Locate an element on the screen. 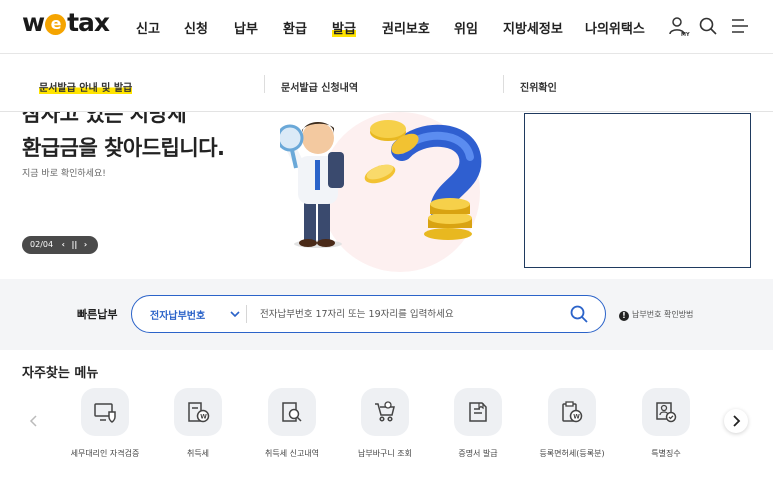  help-link-text: 납부번호 확인방법 is located at coordinates (663, 314).